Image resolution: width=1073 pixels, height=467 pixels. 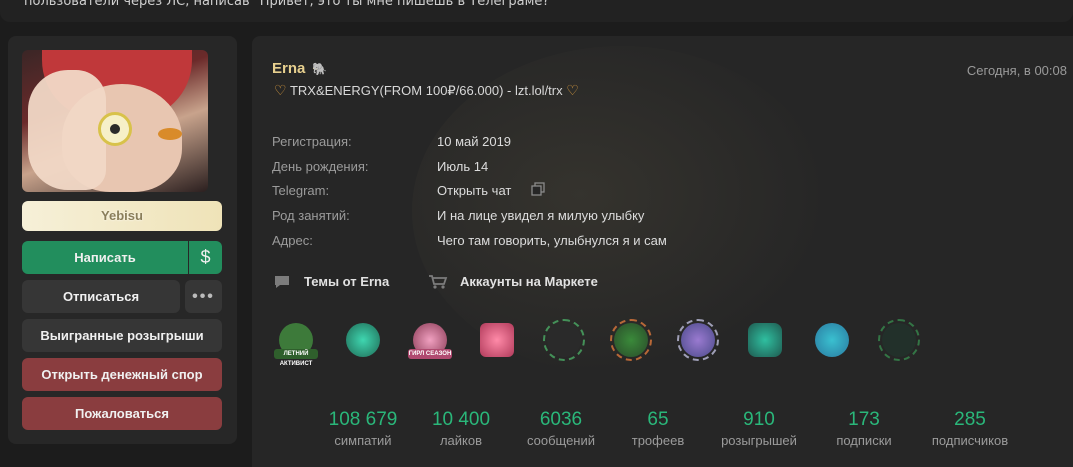 I want to click on trophy-perry, so click(x=832, y=342).